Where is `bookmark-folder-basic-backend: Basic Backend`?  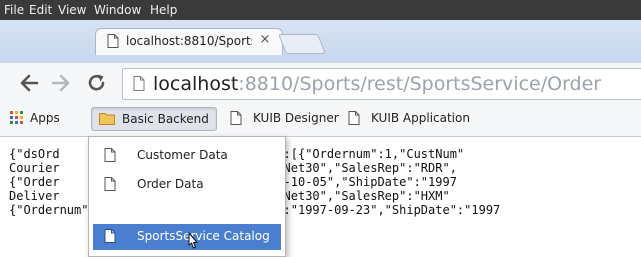
bookmark-folder-basic-backend: Basic Backend is located at coordinates (154, 119).